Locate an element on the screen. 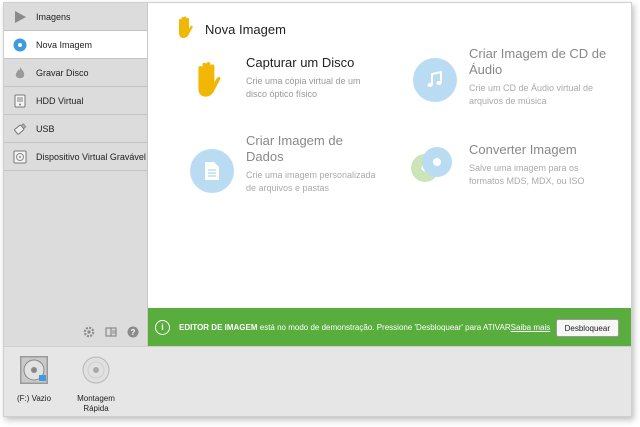 This screenshot has width=640, height=427. document-icon is located at coordinates (212, 171).